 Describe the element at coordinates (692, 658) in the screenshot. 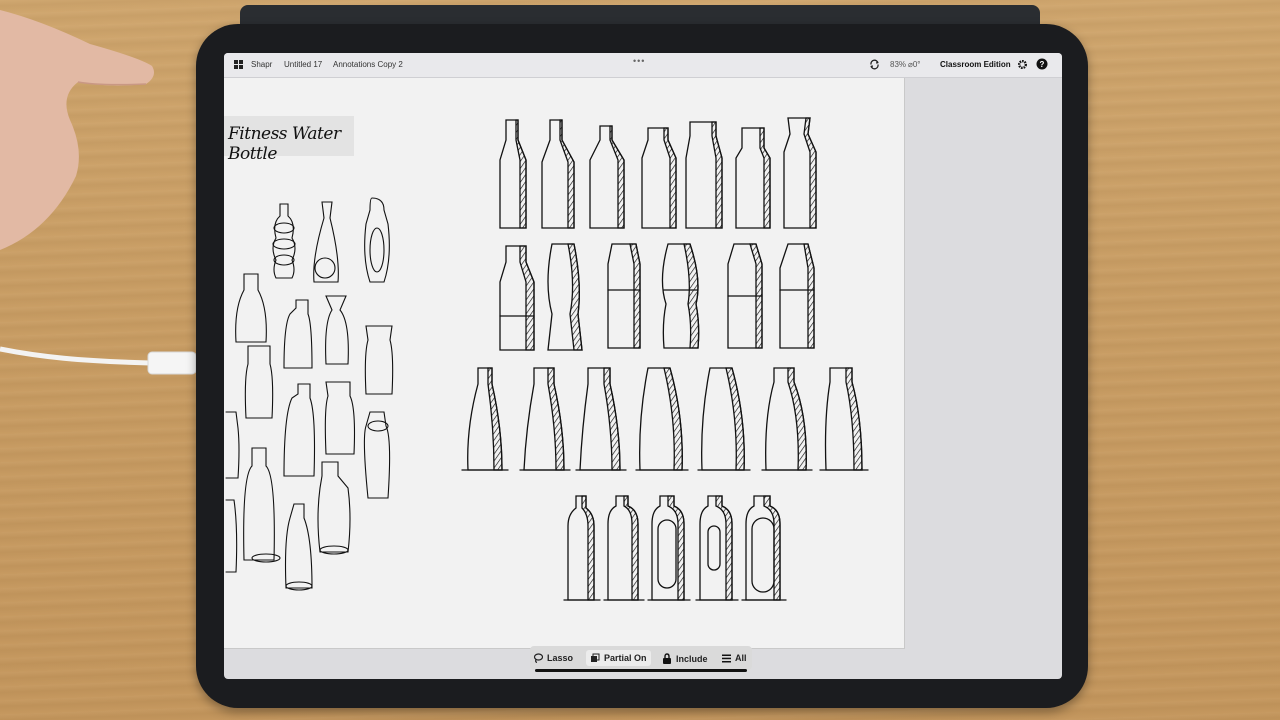

I see `include-label: Include` at that location.